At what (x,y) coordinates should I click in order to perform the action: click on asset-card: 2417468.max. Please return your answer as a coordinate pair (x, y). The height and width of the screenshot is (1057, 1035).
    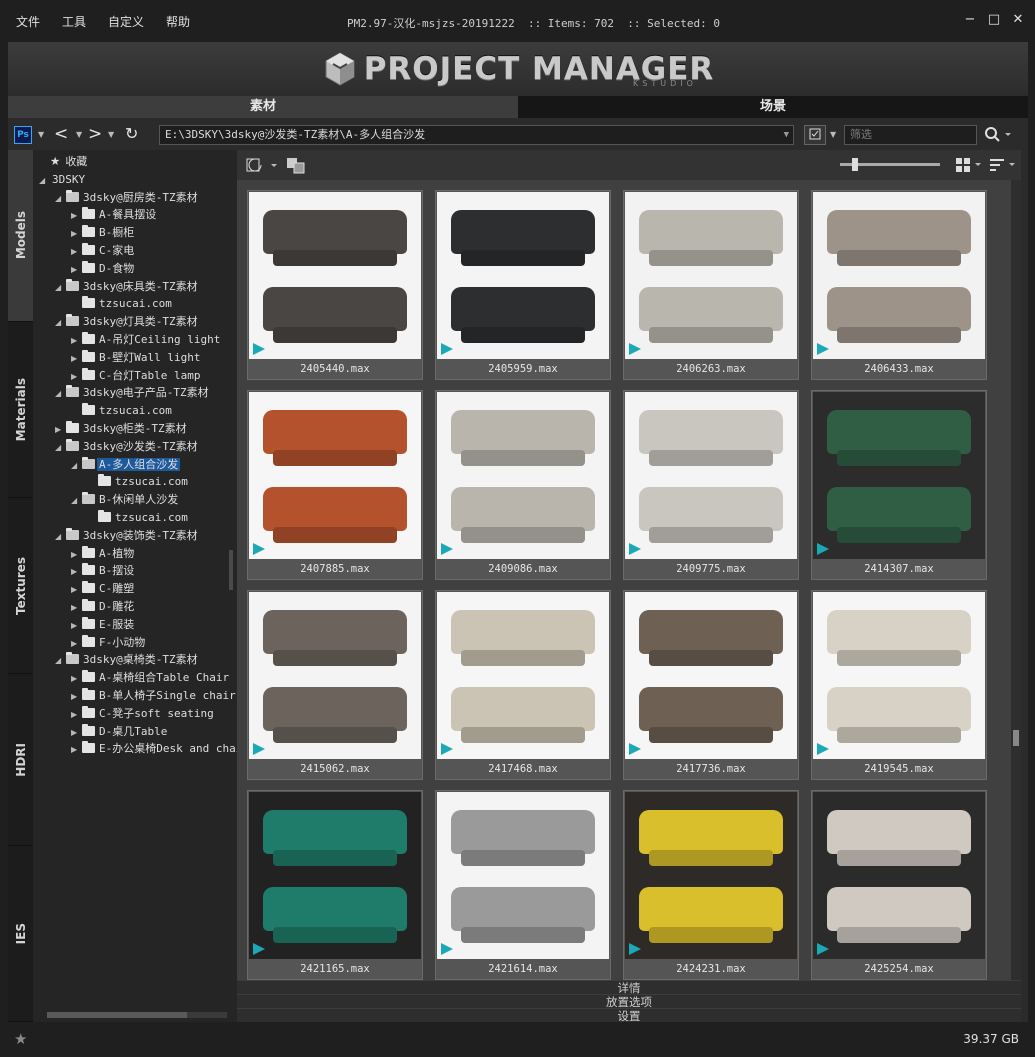
    Looking at the image, I should click on (523, 685).